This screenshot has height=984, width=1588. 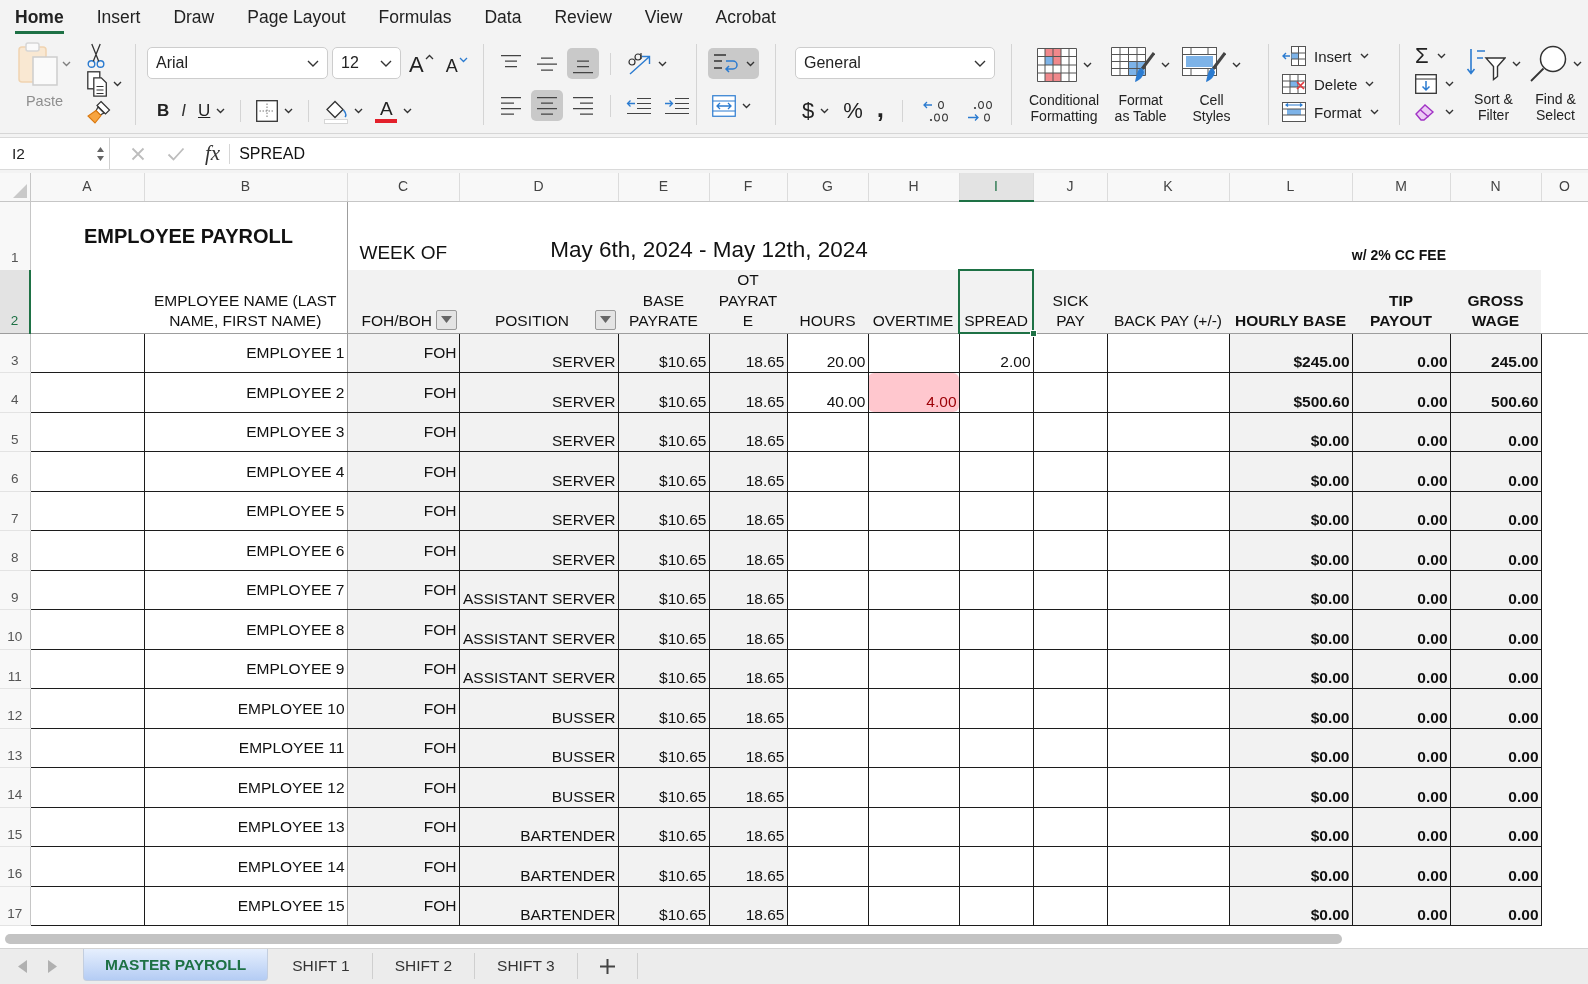 What do you see at coordinates (15, 906) in the screenshot?
I see `row-header: 17` at bounding box center [15, 906].